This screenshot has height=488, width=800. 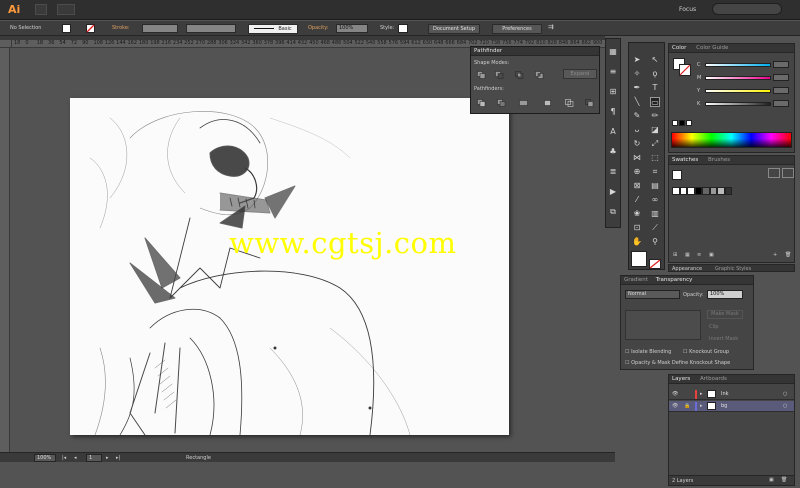 What do you see at coordinates (523, 103) in the screenshot?
I see `merge-icon` at bounding box center [523, 103].